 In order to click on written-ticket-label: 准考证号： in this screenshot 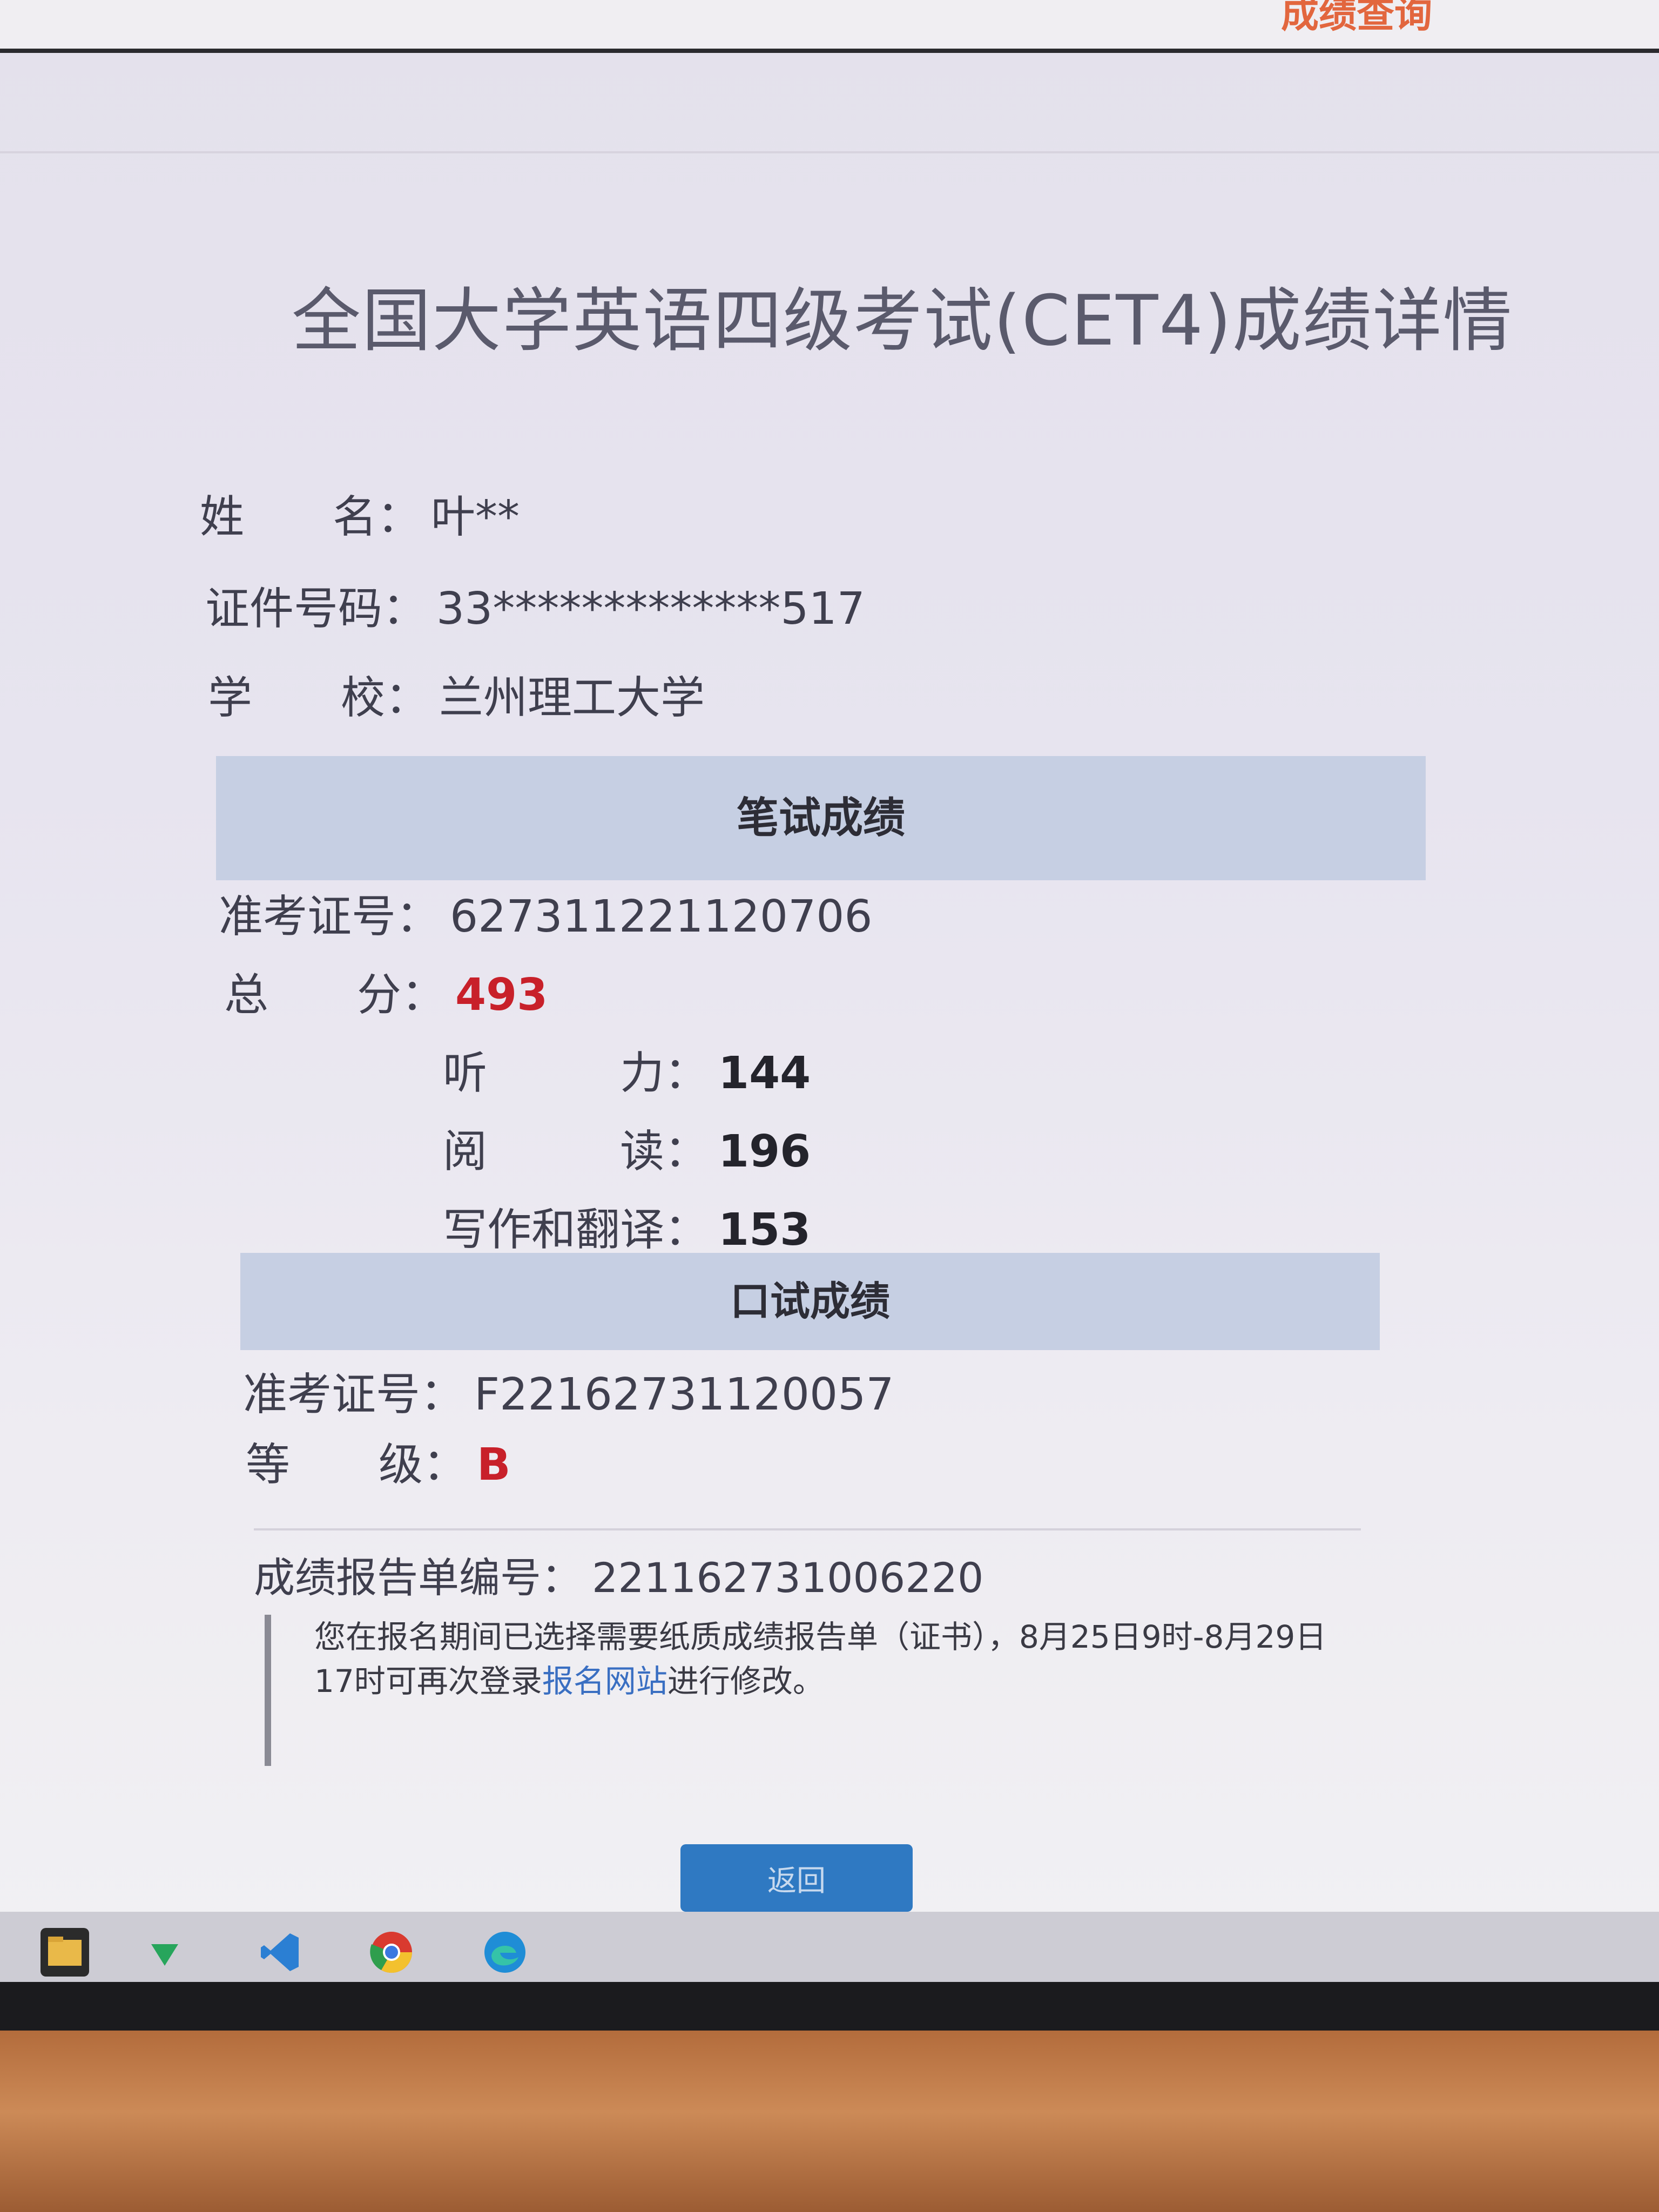, I will do `click(330, 916)`.